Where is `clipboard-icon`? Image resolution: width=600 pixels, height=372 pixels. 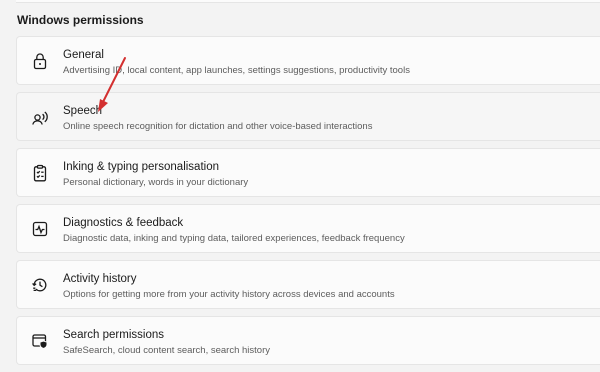
clipboard-icon is located at coordinates (40, 173).